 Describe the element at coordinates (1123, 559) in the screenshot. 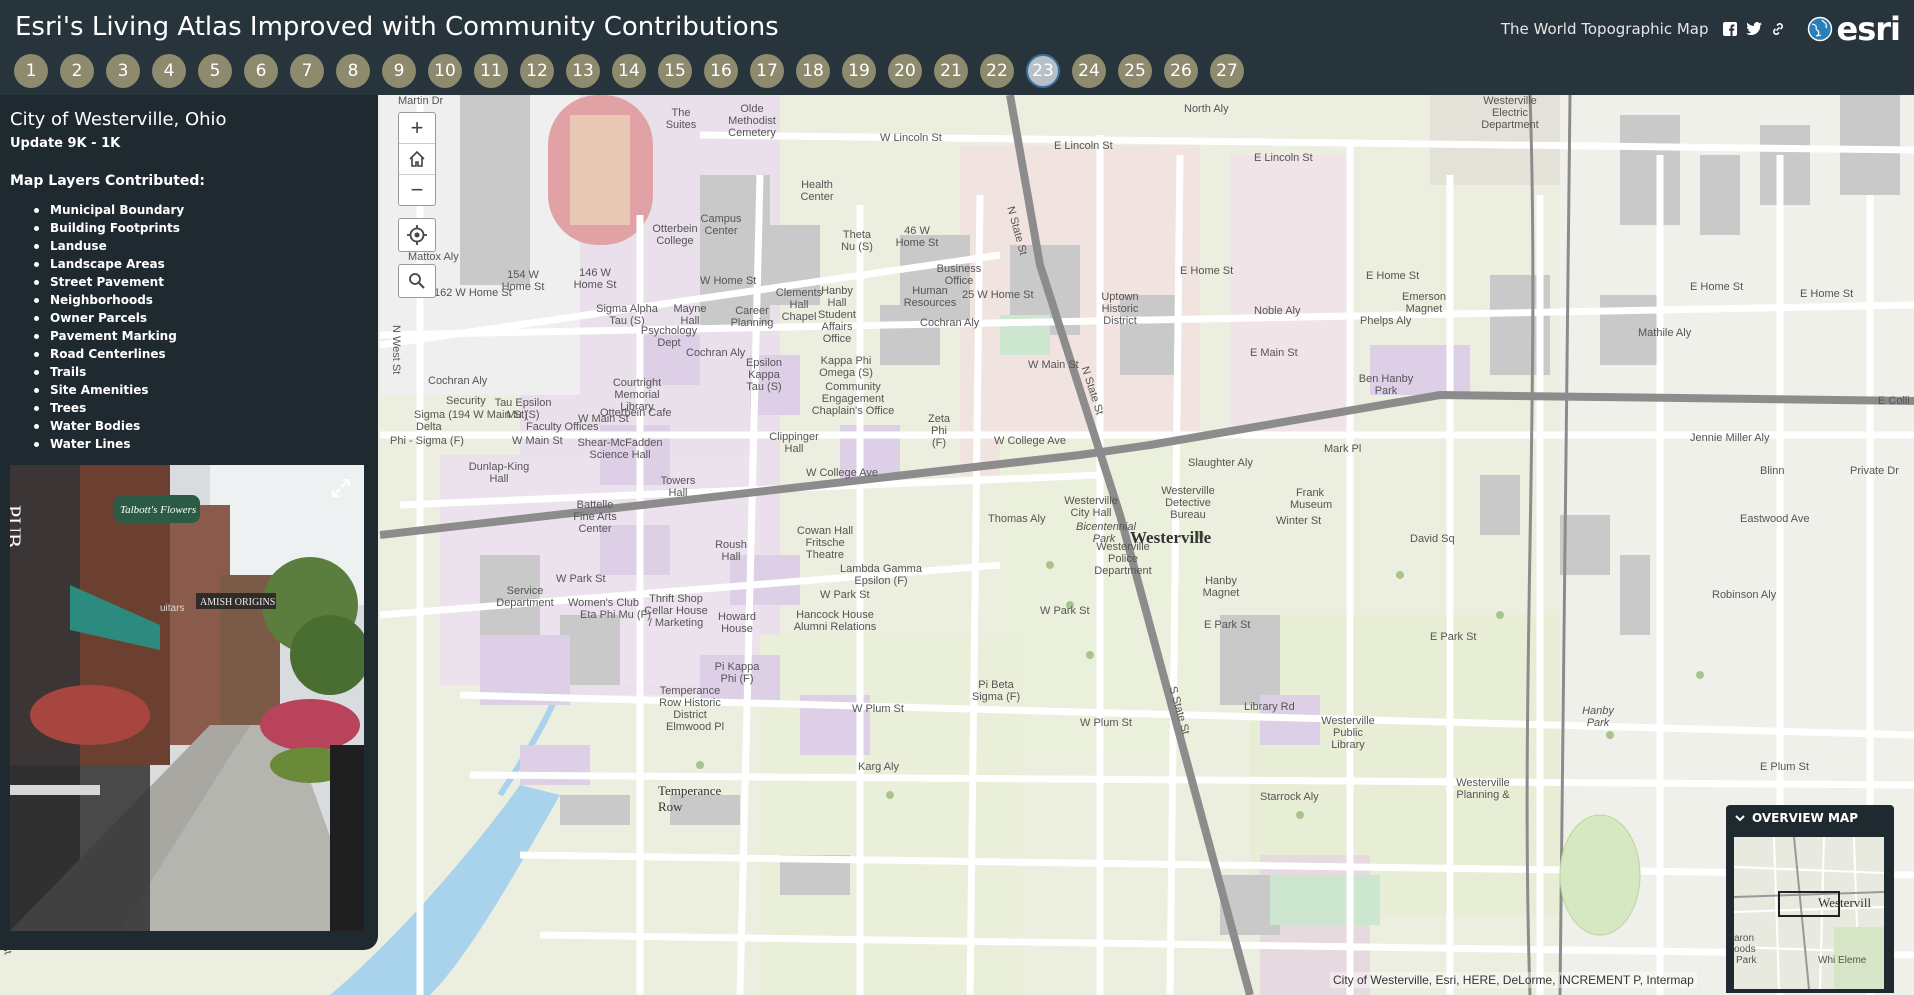

I see `label-police: Westerville Police Department` at that location.